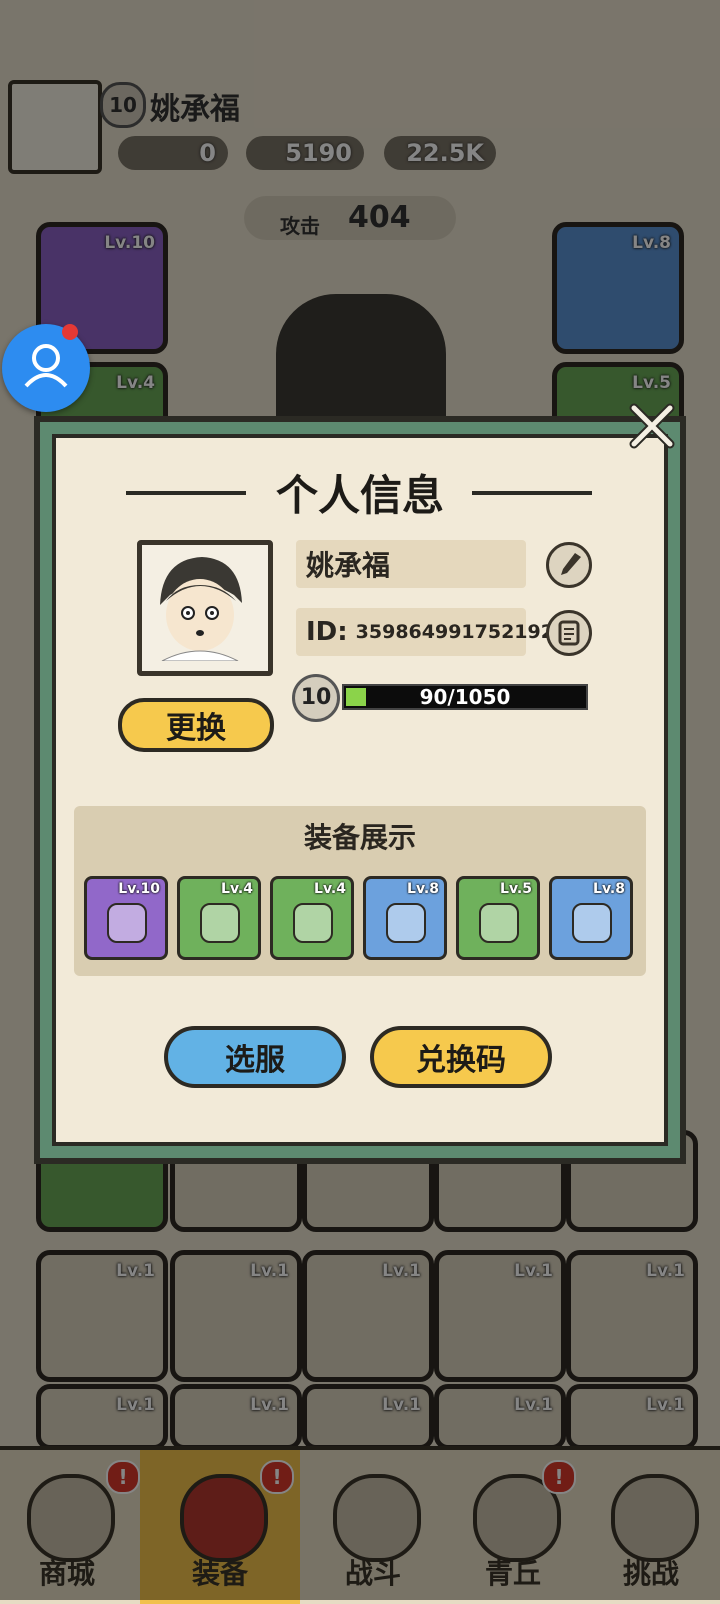  I want to click on equipment-slot-level: Lv.10, so click(139, 889).